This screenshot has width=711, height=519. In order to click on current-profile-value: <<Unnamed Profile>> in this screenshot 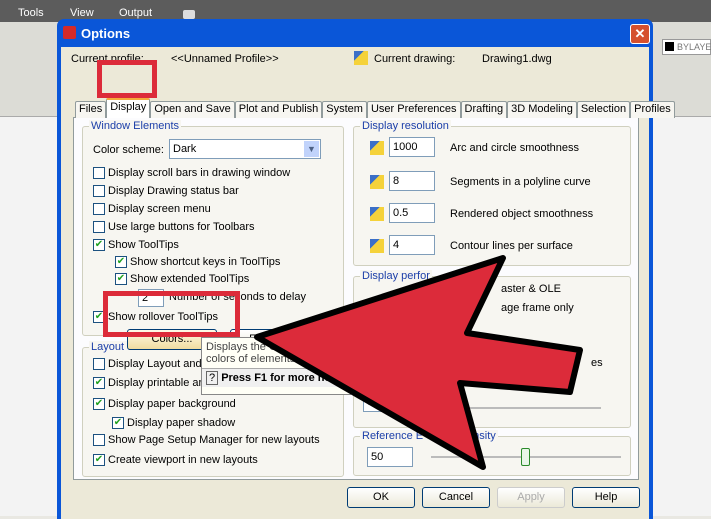, I will do `click(225, 59)`.